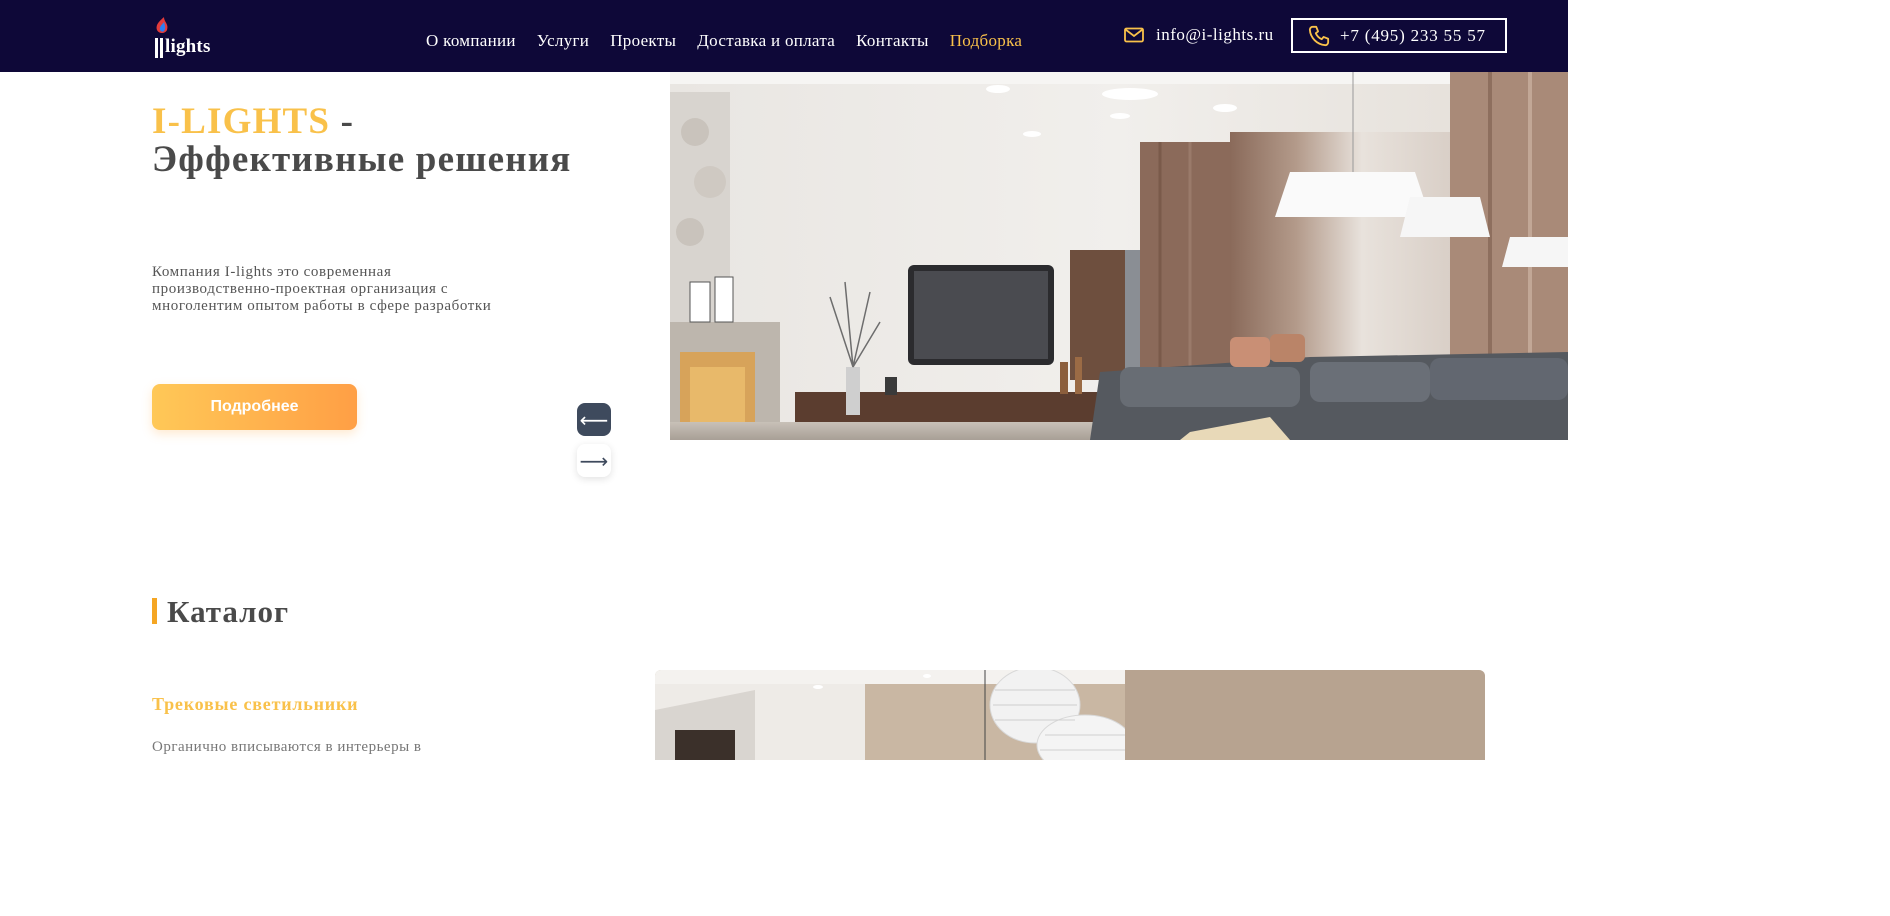 This screenshot has width=1890, height=916. I want to click on arrow-left-icon: ⟵, so click(594, 419).